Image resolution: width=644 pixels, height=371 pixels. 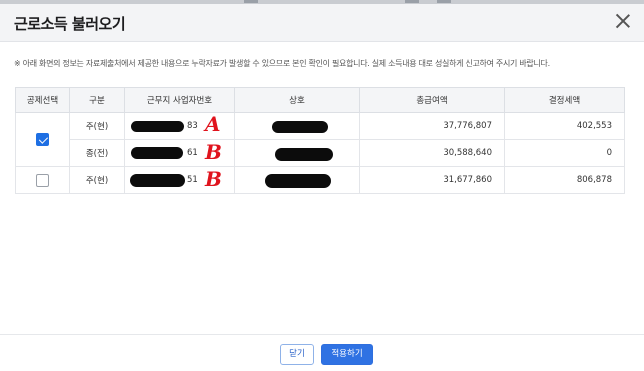 I want to click on close-button: 닫기, so click(x=297, y=354).